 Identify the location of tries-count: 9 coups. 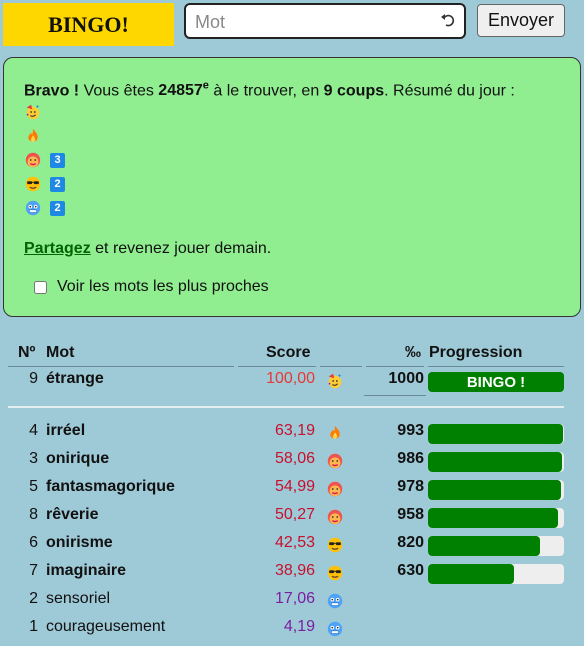
(354, 91).